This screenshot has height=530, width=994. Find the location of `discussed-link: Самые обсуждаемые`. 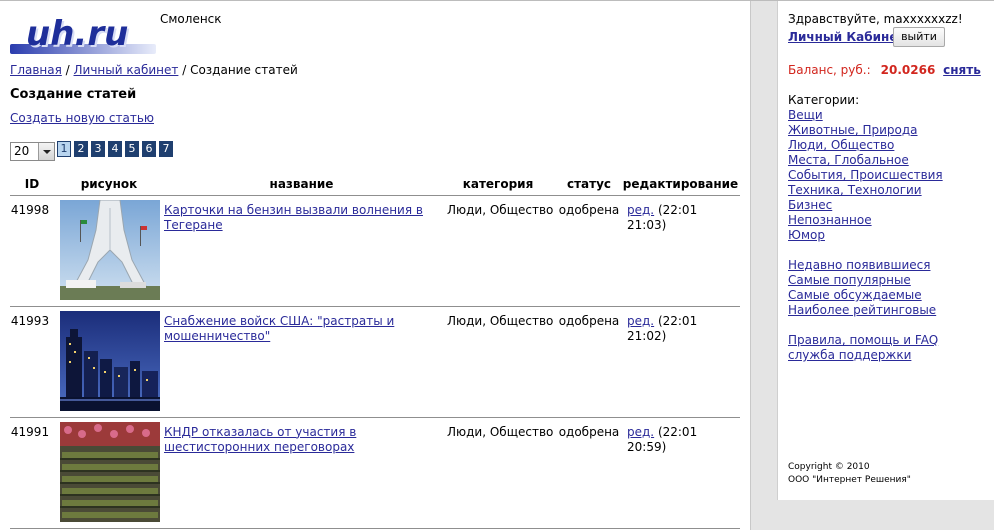

discussed-link: Самые обсуждаемые is located at coordinates (862, 295).